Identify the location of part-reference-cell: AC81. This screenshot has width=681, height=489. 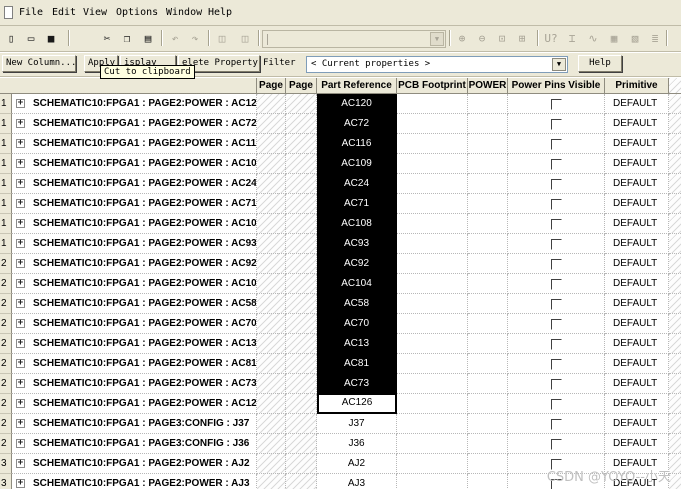
(357, 364).